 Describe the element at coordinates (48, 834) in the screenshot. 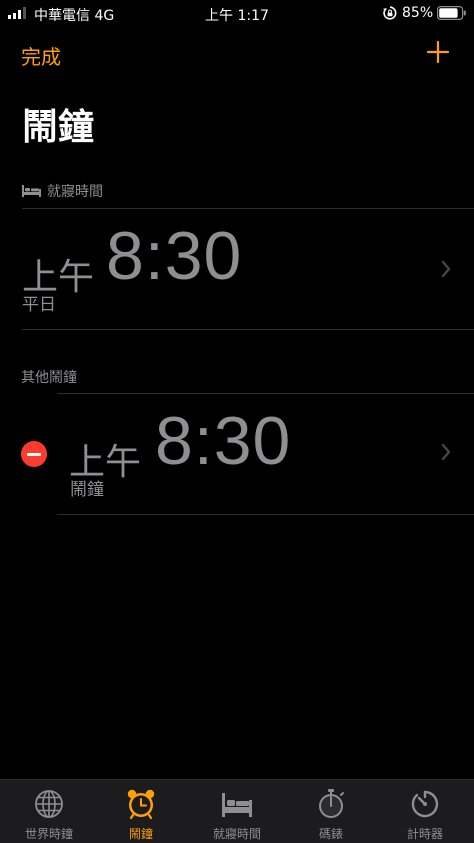

I see `tab-label: 世界時鐘` at that location.